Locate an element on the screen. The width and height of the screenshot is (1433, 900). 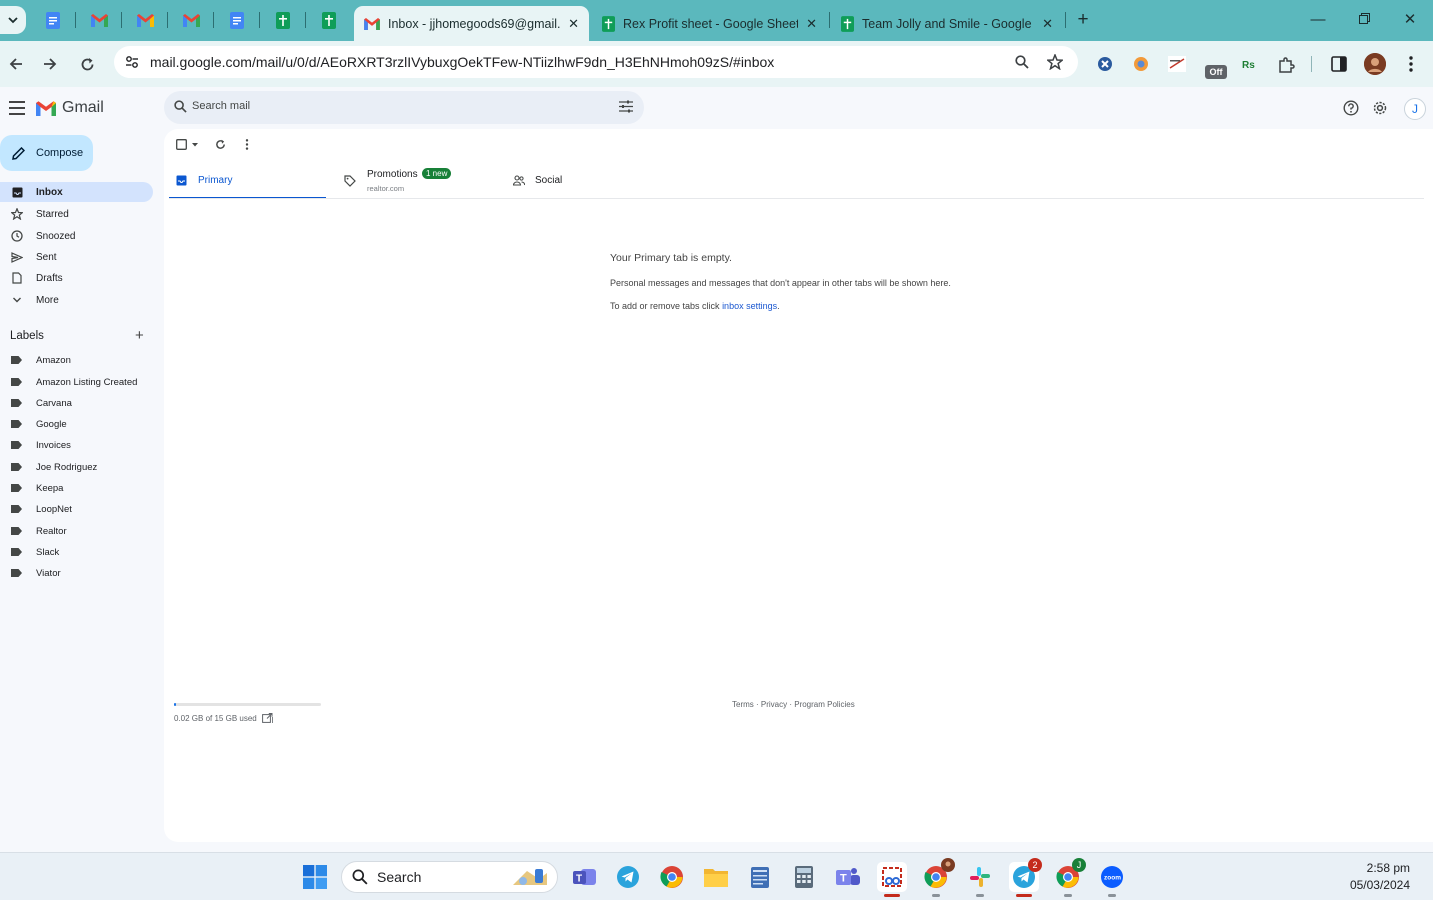
close-window-button: ✕ is located at coordinates (1410, 20).